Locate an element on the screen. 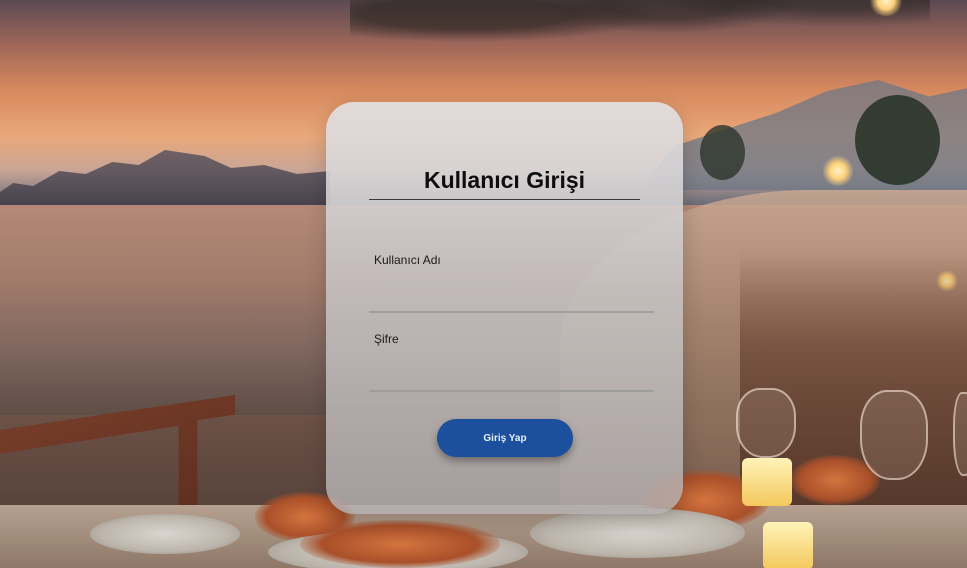  title-divider is located at coordinates (504, 199).